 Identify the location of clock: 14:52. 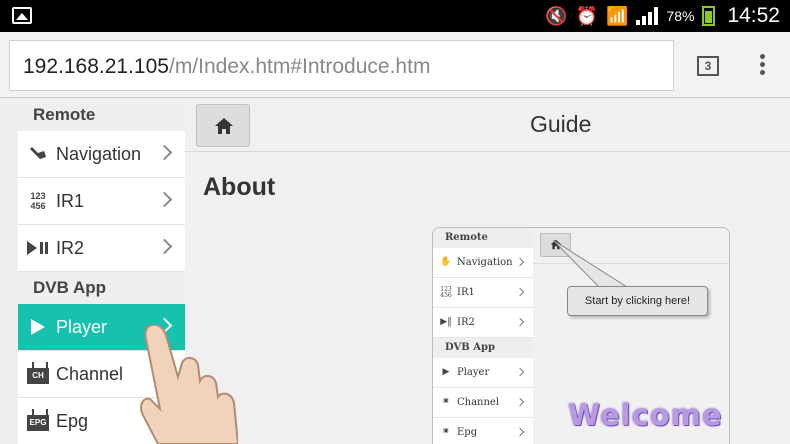
(753, 15).